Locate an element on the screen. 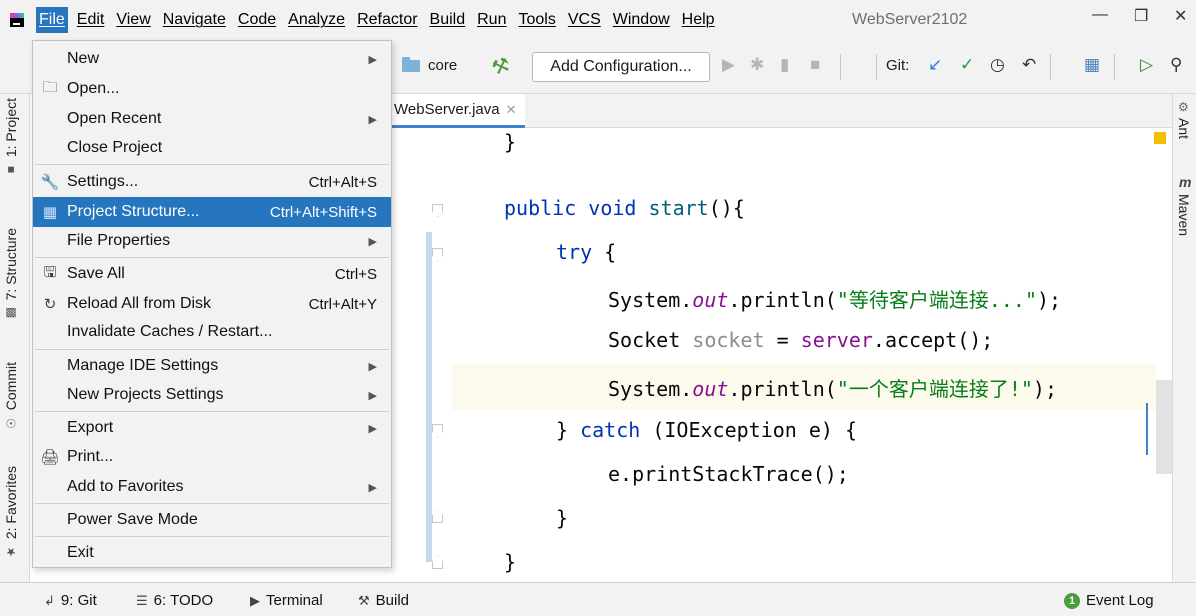 The height and width of the screenshot is (616, 1196). wrench-icon: 🔧 is located at coordinates (50, 182).